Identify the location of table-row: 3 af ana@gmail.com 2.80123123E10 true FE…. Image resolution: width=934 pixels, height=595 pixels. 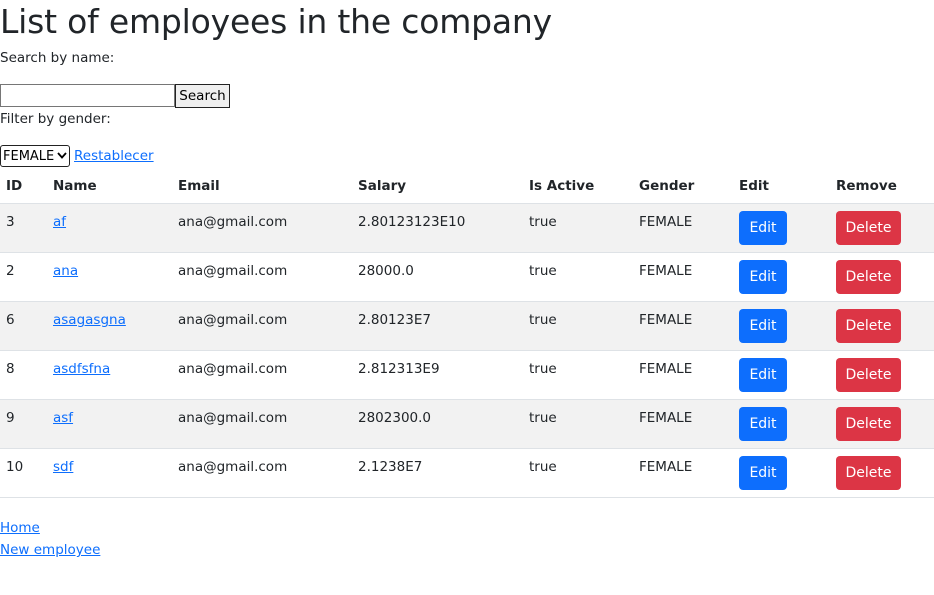
(467, 228).